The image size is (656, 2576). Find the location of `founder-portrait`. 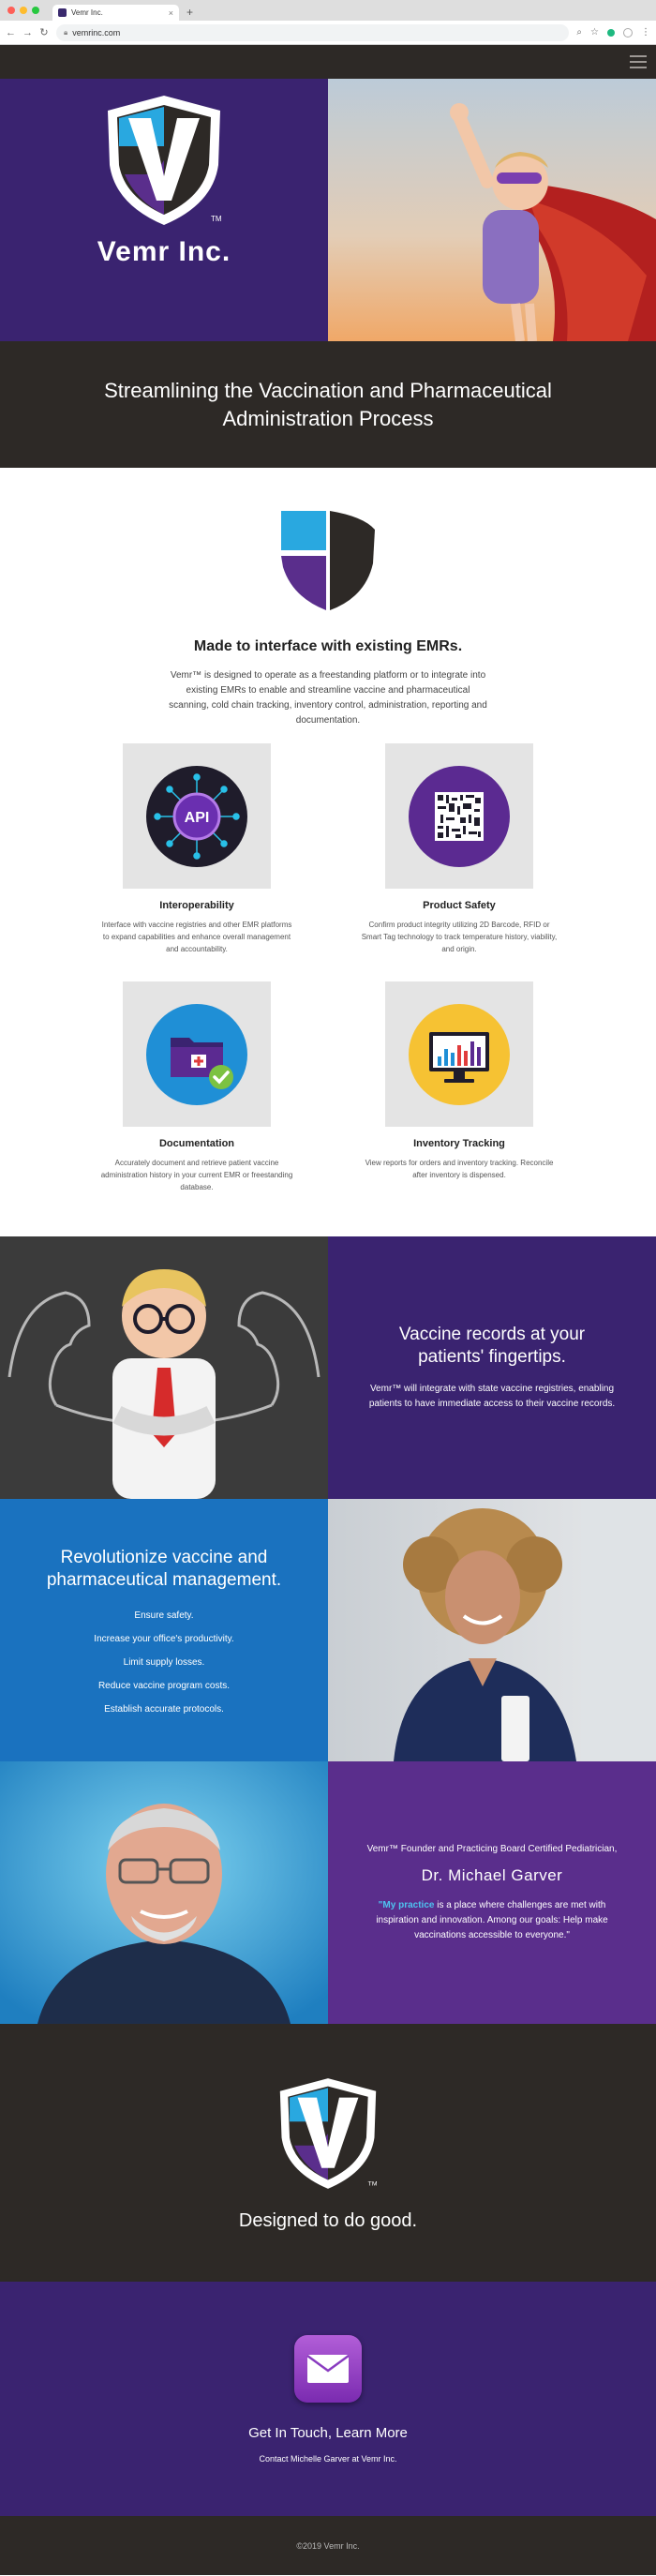

founder-portrait is located at coordinates (164, 1893).